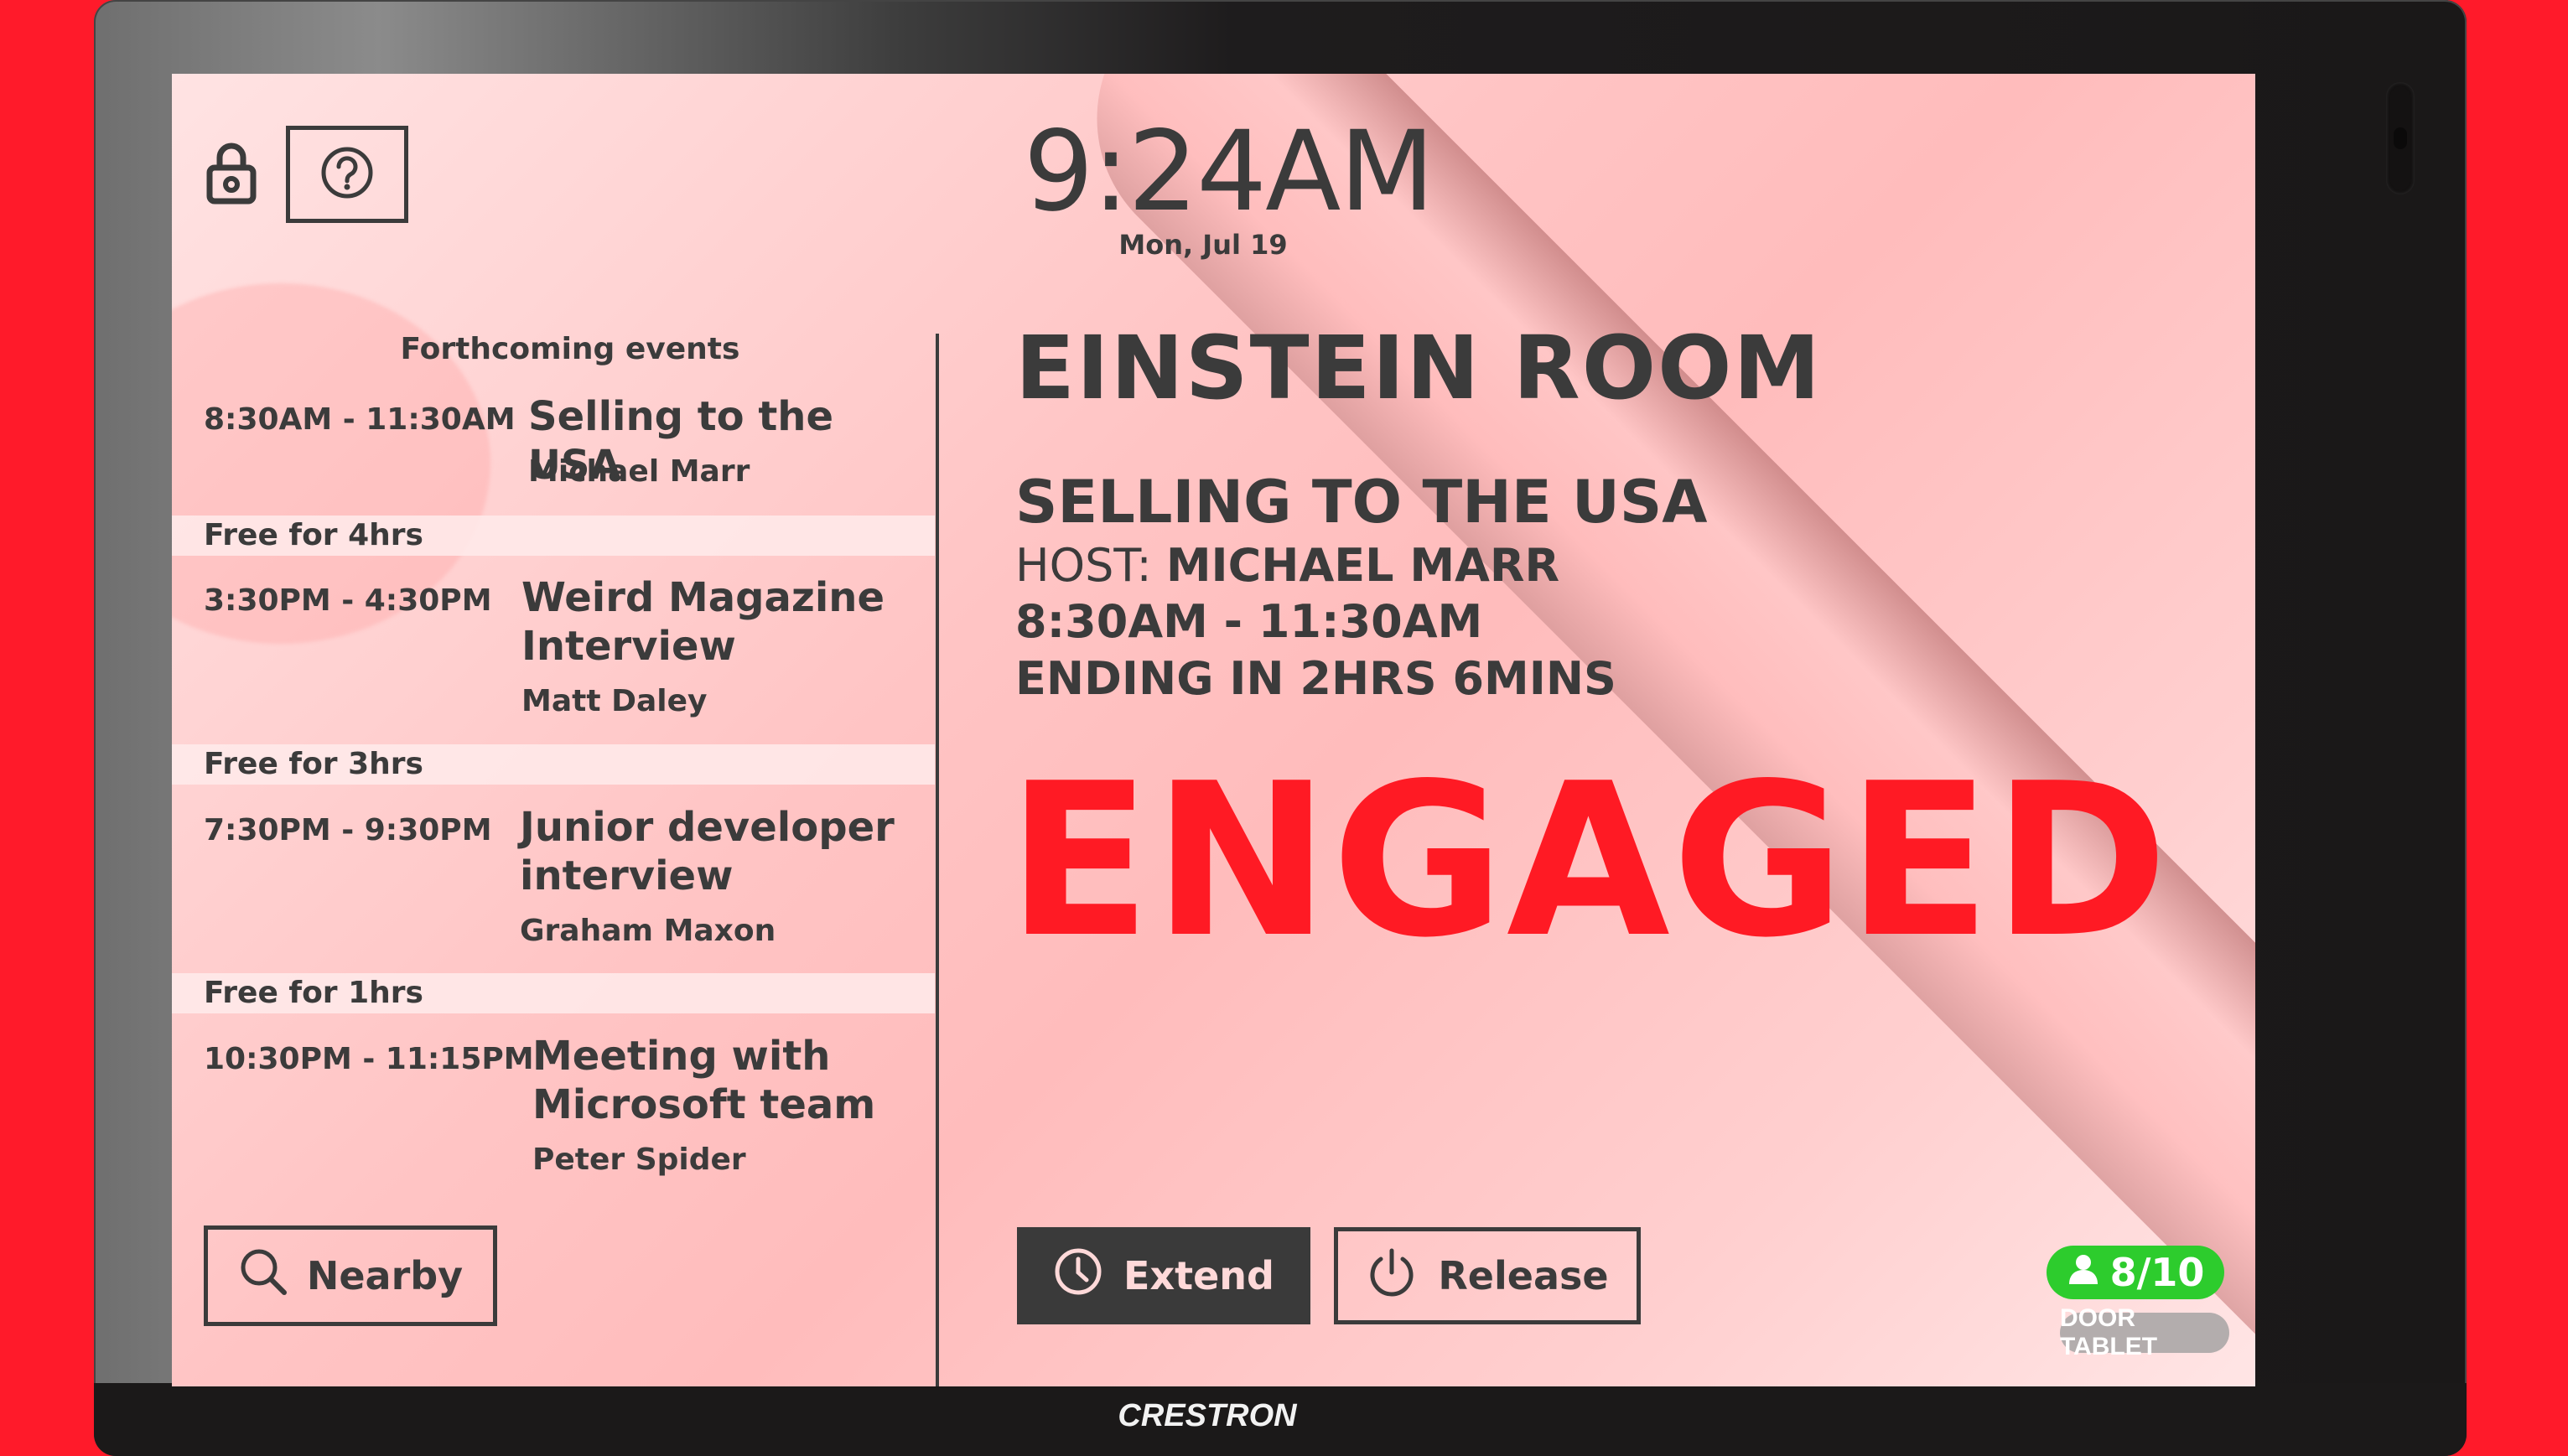 The image size is (2568, 1456). I want to click on nearby-label: Nearby, so click(385, 1275).